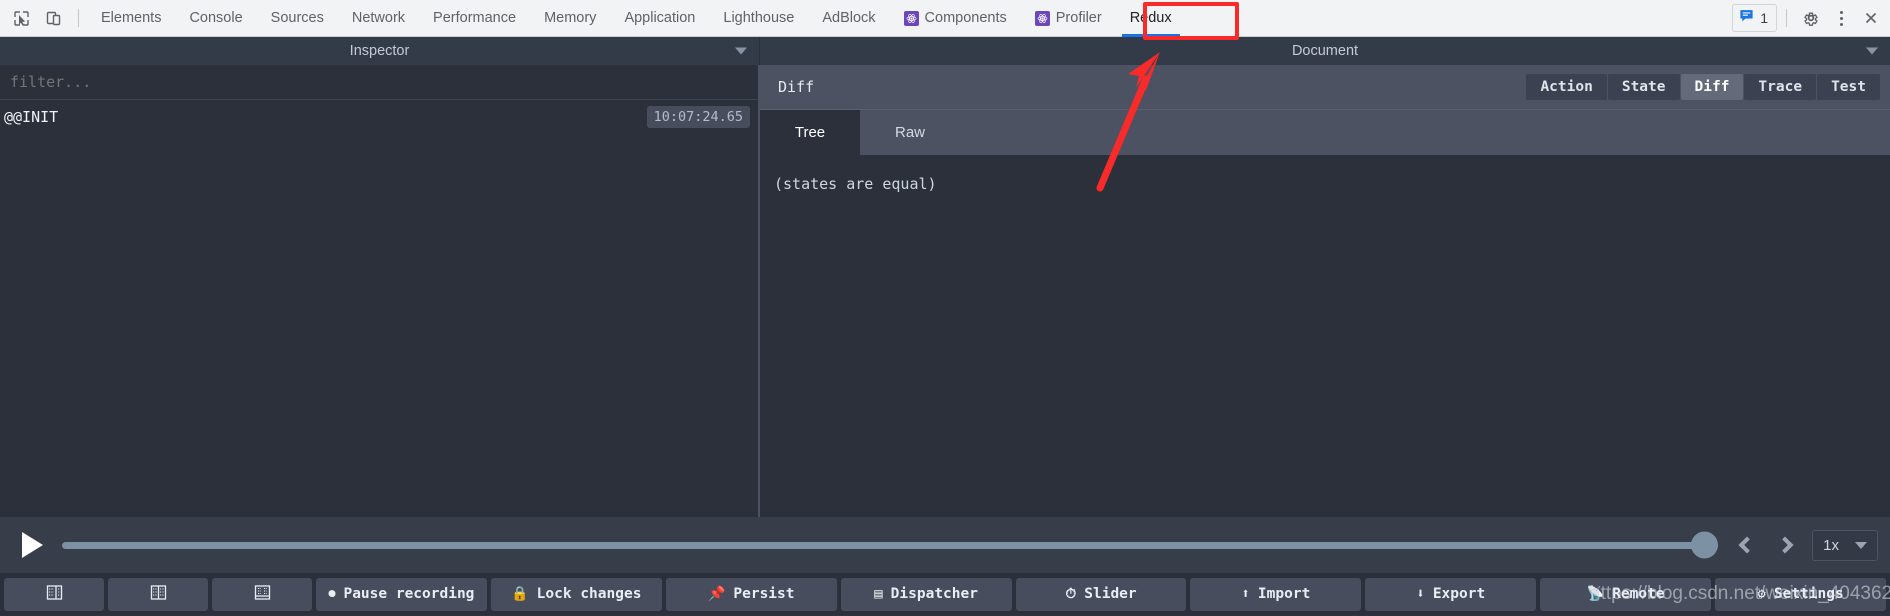 This screenshot has height=616, width=1890. I want to click on tab-profiler-label: Profiler, so click(1078, 18).